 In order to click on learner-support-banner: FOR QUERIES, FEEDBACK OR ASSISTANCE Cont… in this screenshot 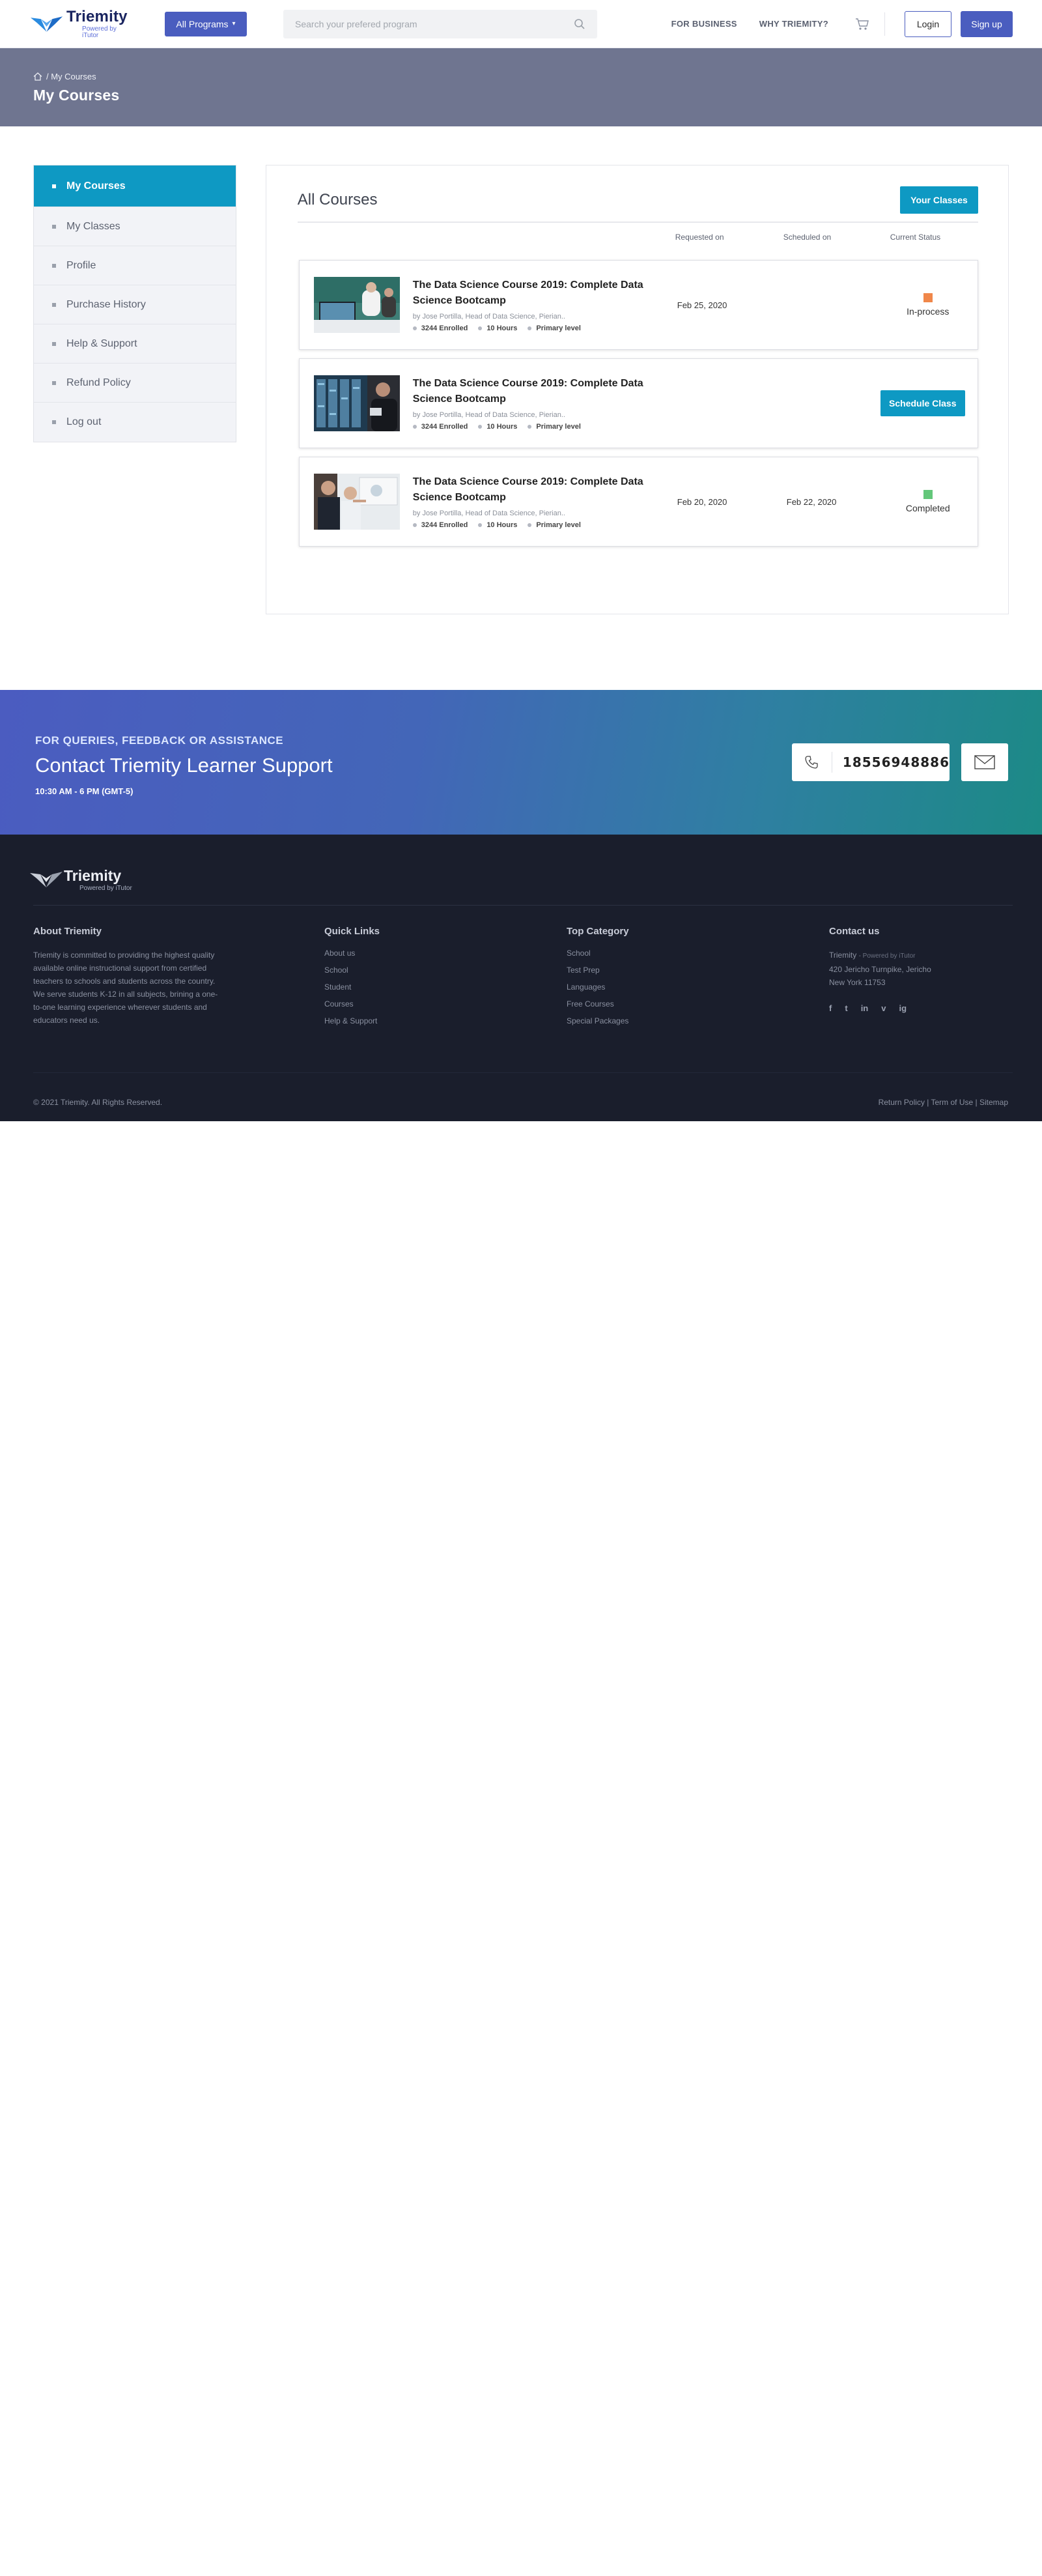, I will do `click(521, 762)`.